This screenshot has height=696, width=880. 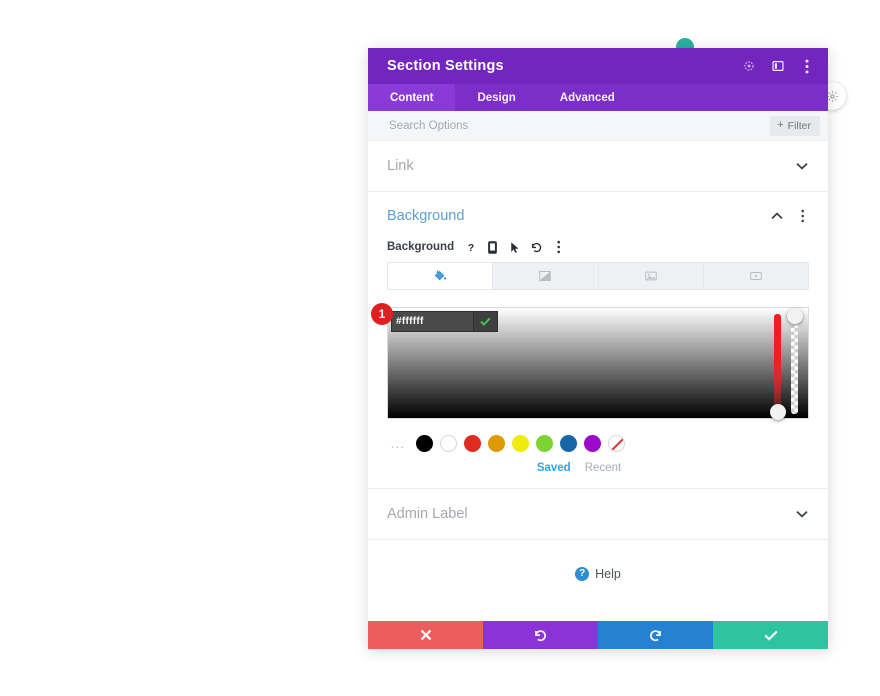 What do you see at coordinates (496, 443) in the screenshot?
I see `swatch-orange` at bounding box center [496, 443].